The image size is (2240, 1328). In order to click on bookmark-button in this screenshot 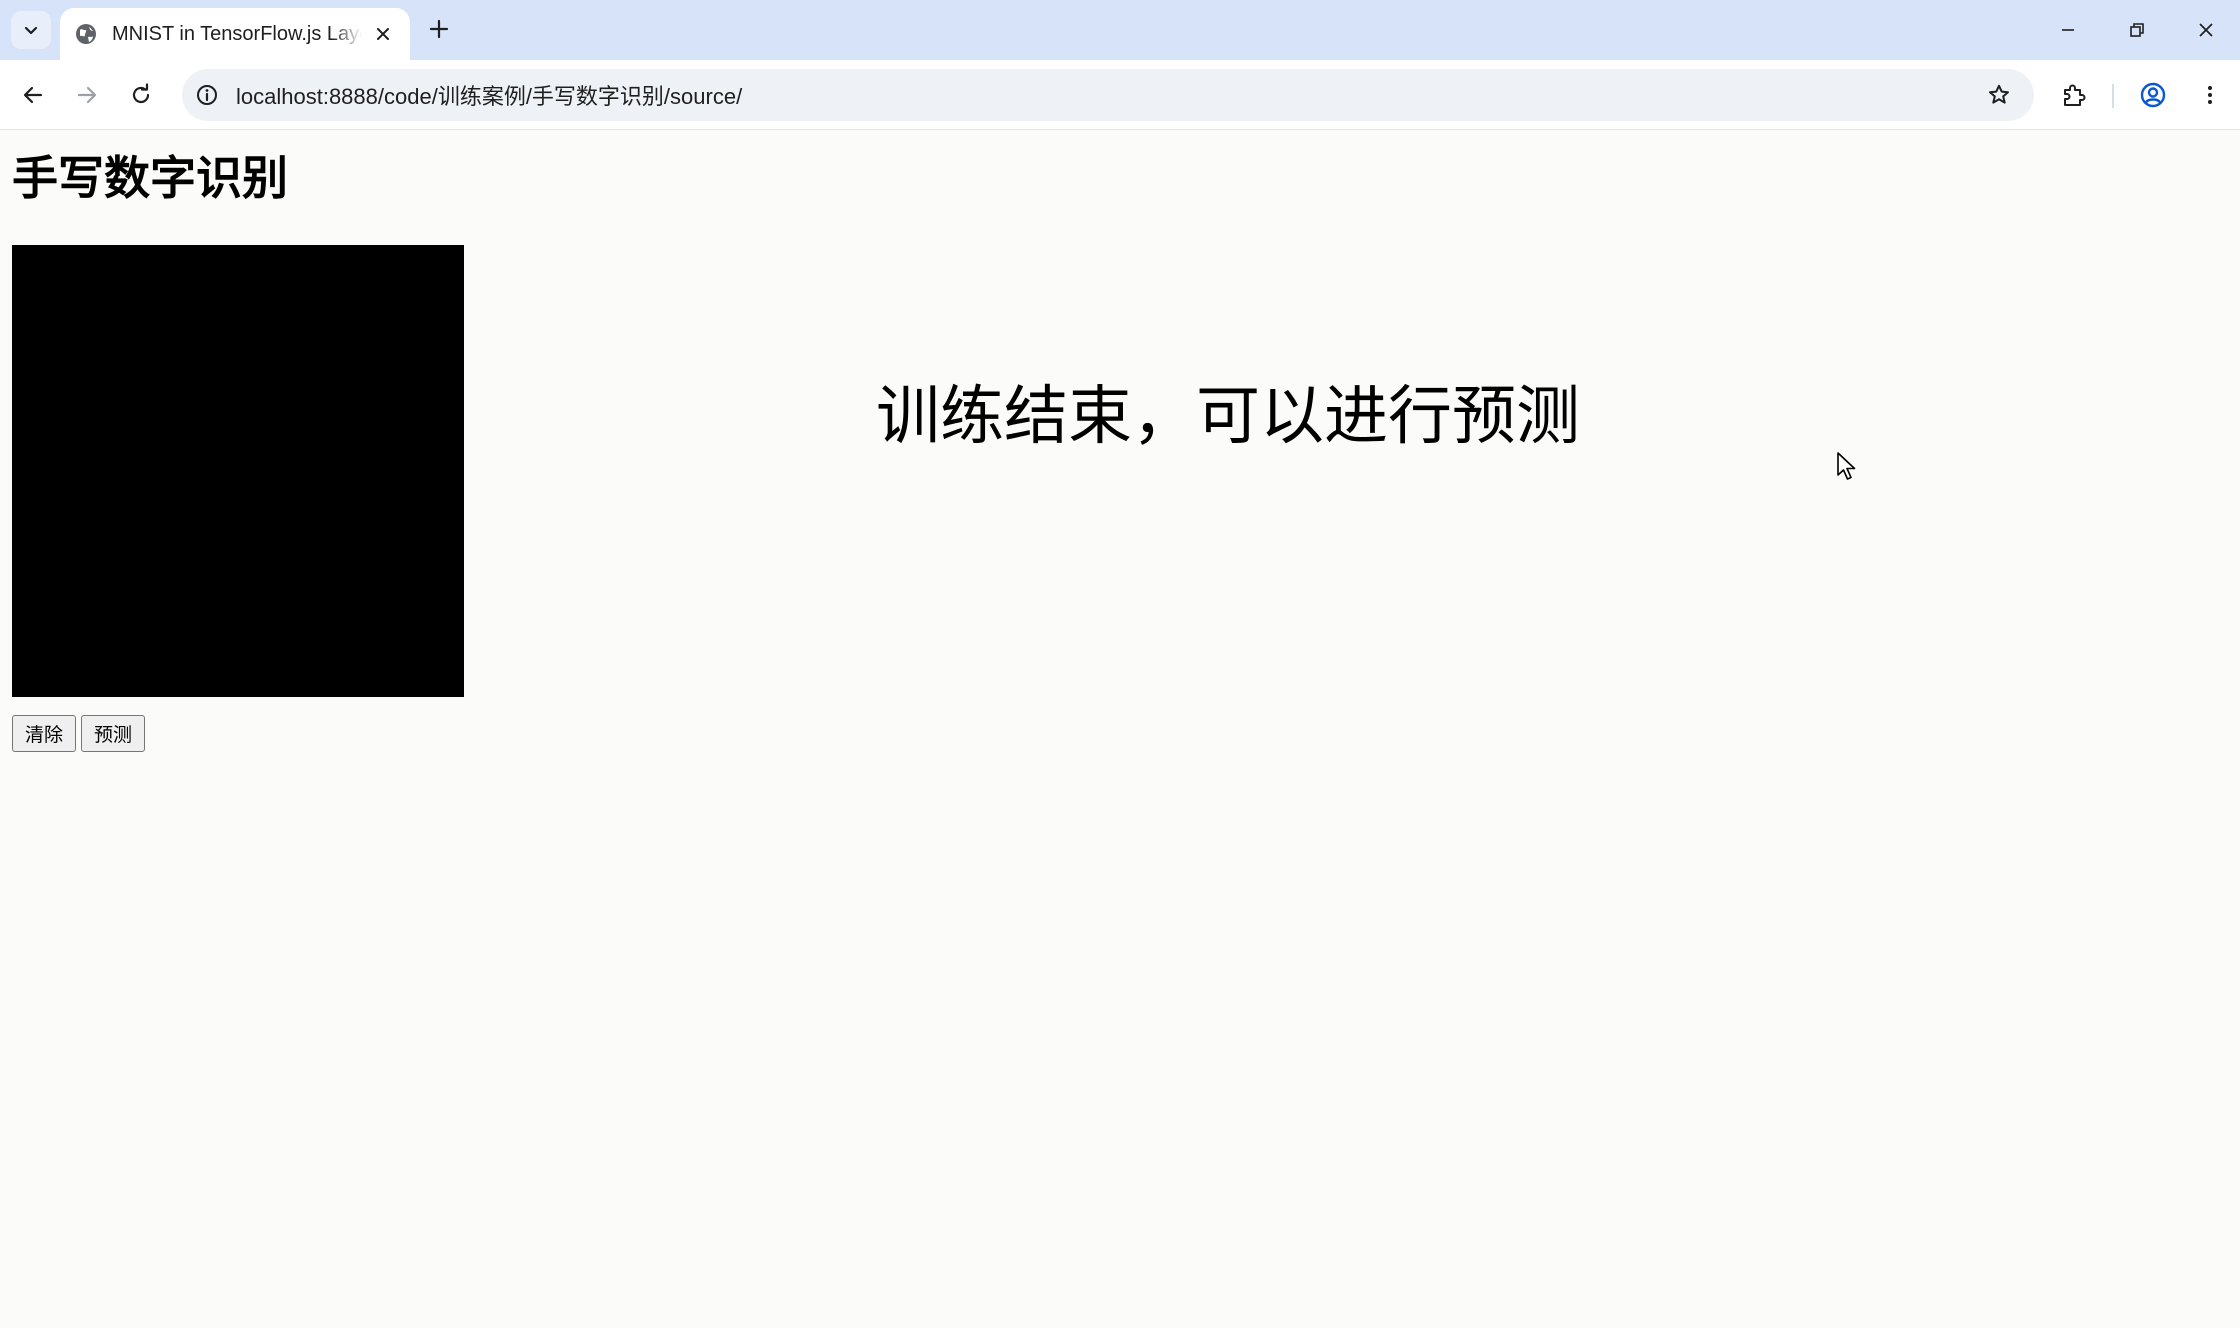, I will do `click(1999, 95)`.